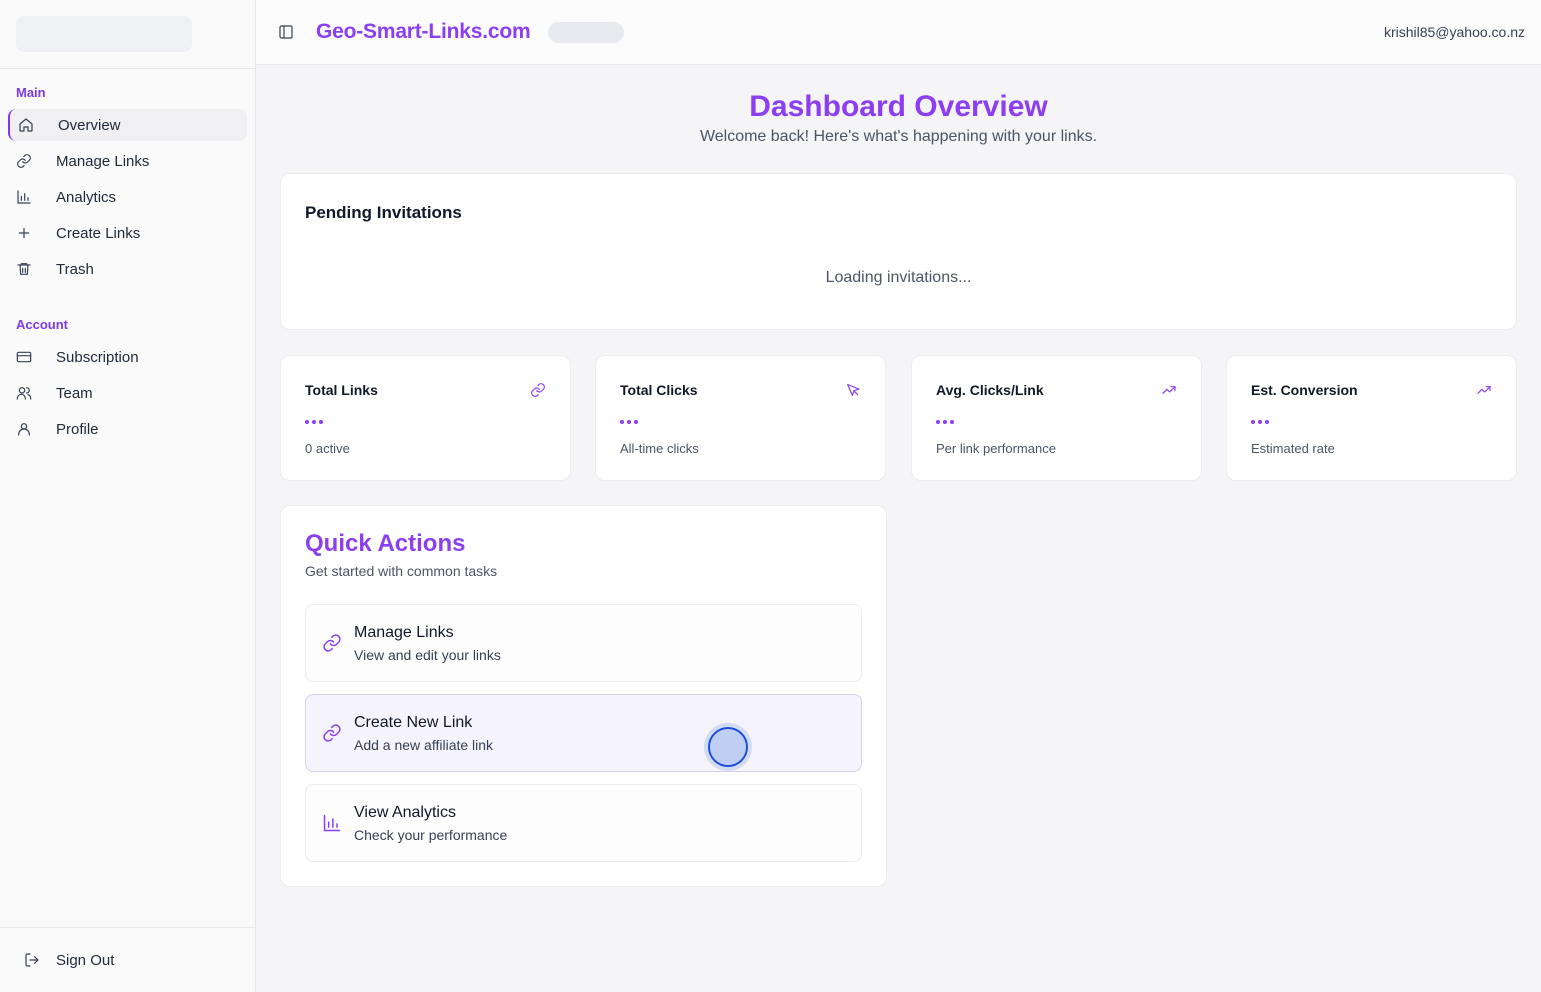  Describe the element at coordinates (127, 429) in the screenshot. I see `sidebar-item-profile: Profile` at that location.